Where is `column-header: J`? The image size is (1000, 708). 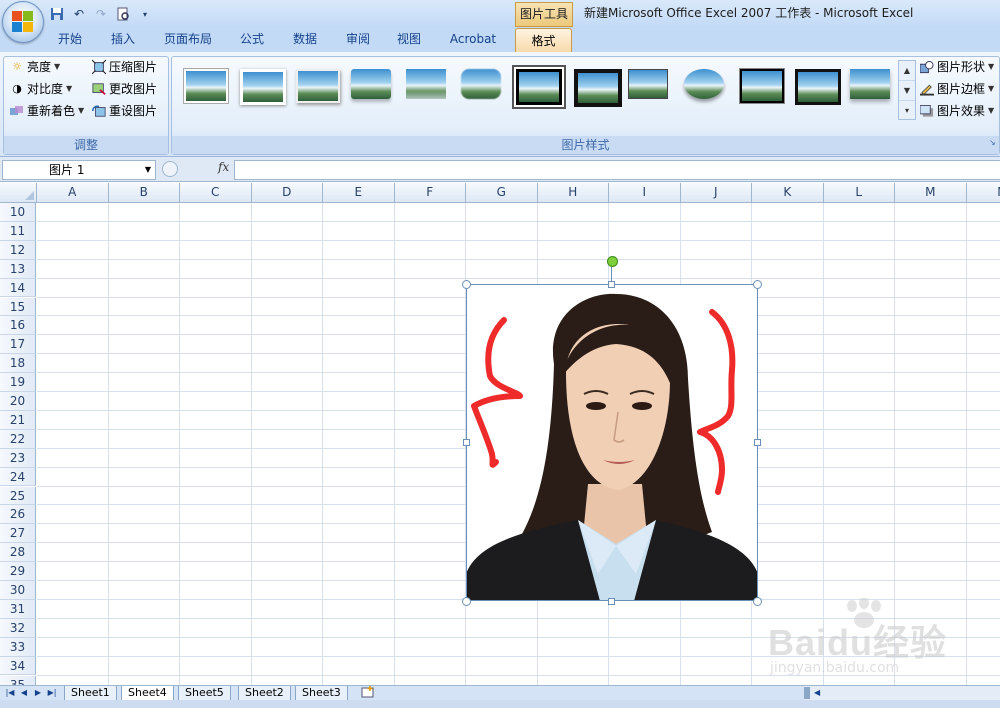 column-header: J is located at coordinates (716, 192).